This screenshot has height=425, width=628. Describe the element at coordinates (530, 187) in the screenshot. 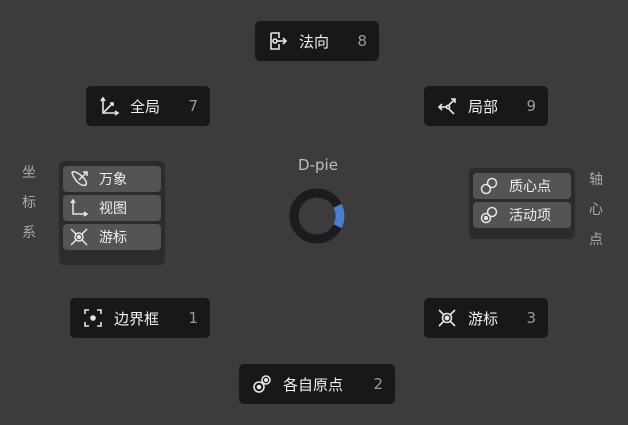

I see `pivot-item-label: 质心点` at that location.